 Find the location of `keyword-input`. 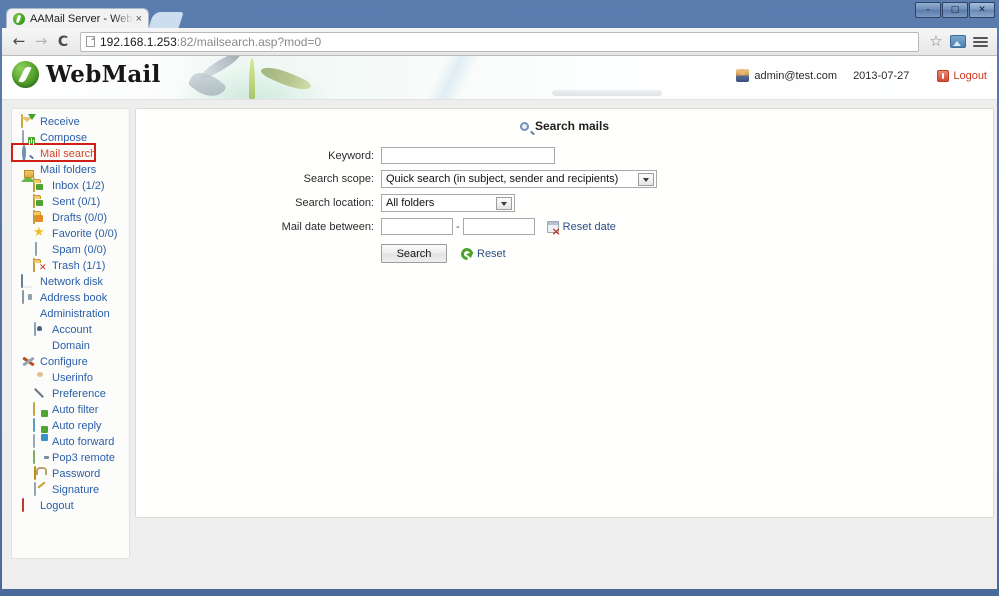

keyword-input is located at coordinates (468, 155).